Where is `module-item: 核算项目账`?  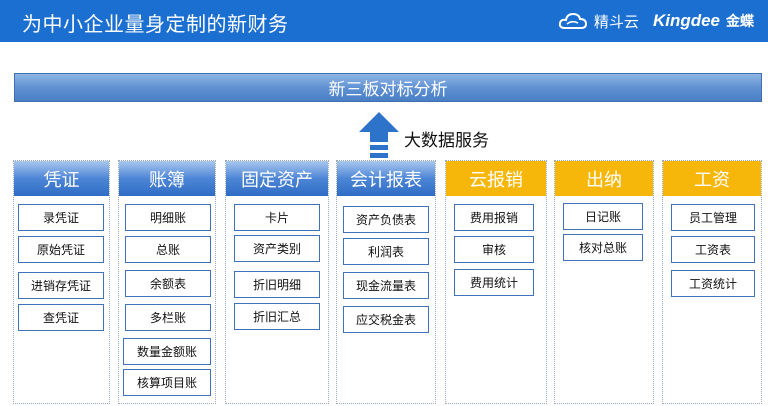
module-item: 核算项目账 is located at coordinates (167, 382).